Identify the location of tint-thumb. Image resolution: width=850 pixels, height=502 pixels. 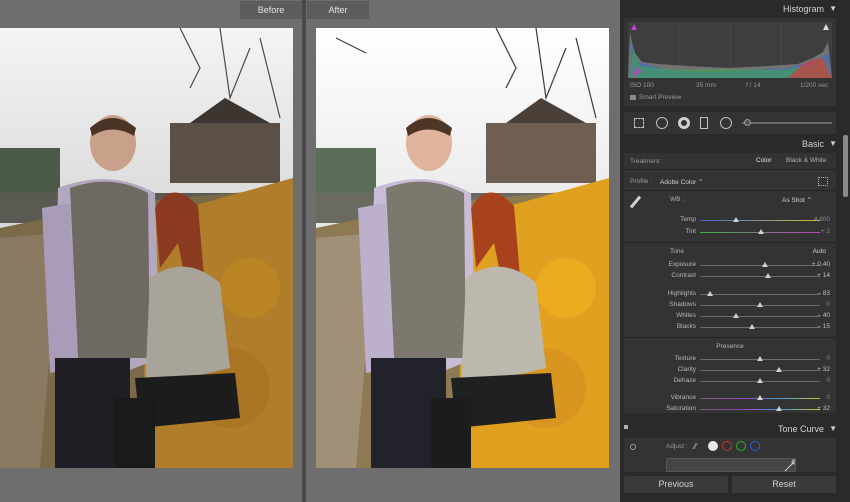
(761, 231).